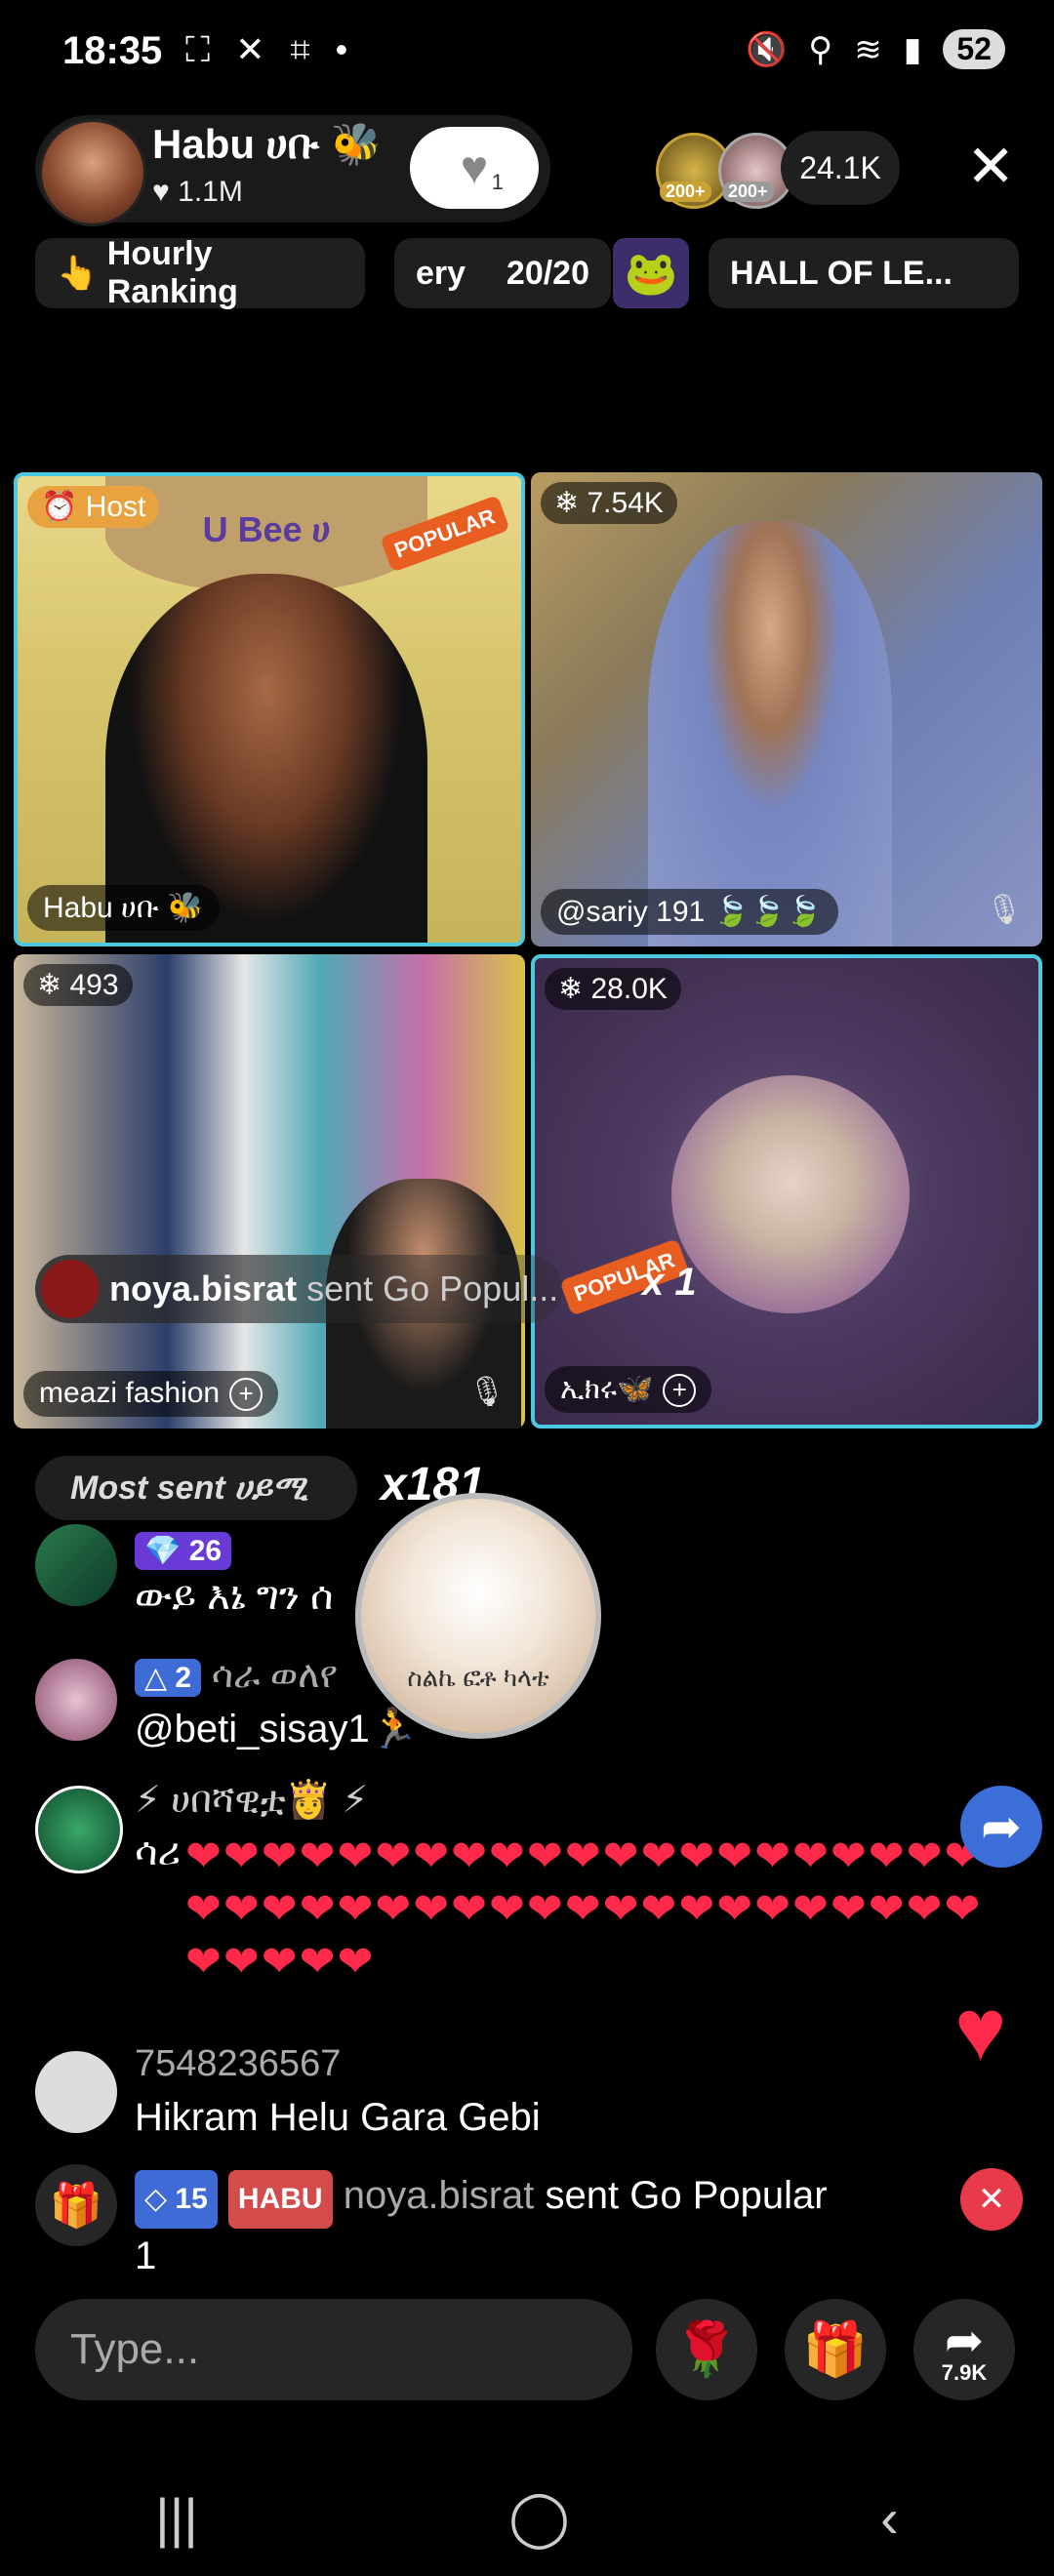  What do you see at coordinates (196, 1488) in the screenshot?
I see `most-sent-label: Most sent ሀይሚ` at bounding box center [196, 1488].